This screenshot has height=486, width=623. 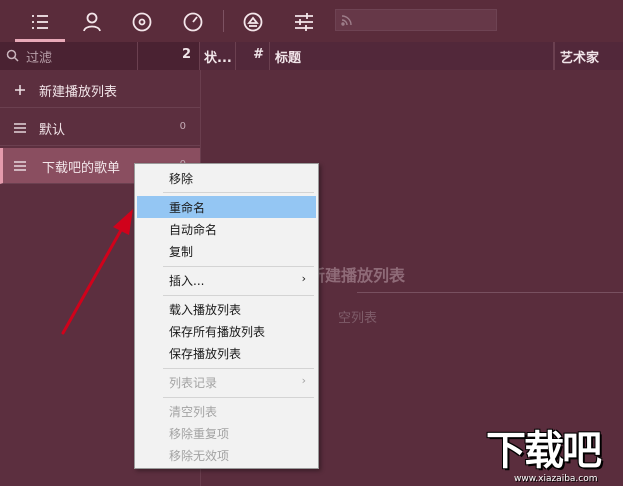 I want to click on menu-label: 列表记录, so click(x=193, y=383).